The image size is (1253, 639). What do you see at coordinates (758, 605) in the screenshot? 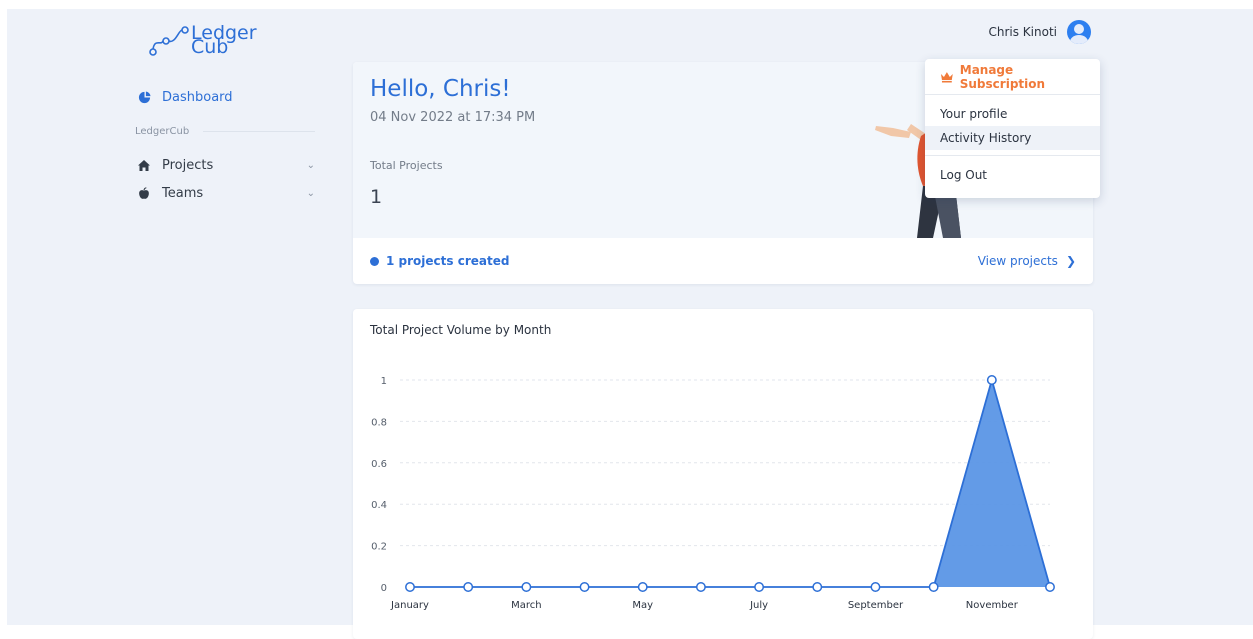
I see `x-tick-label: July` at bounding box center [758, 605].